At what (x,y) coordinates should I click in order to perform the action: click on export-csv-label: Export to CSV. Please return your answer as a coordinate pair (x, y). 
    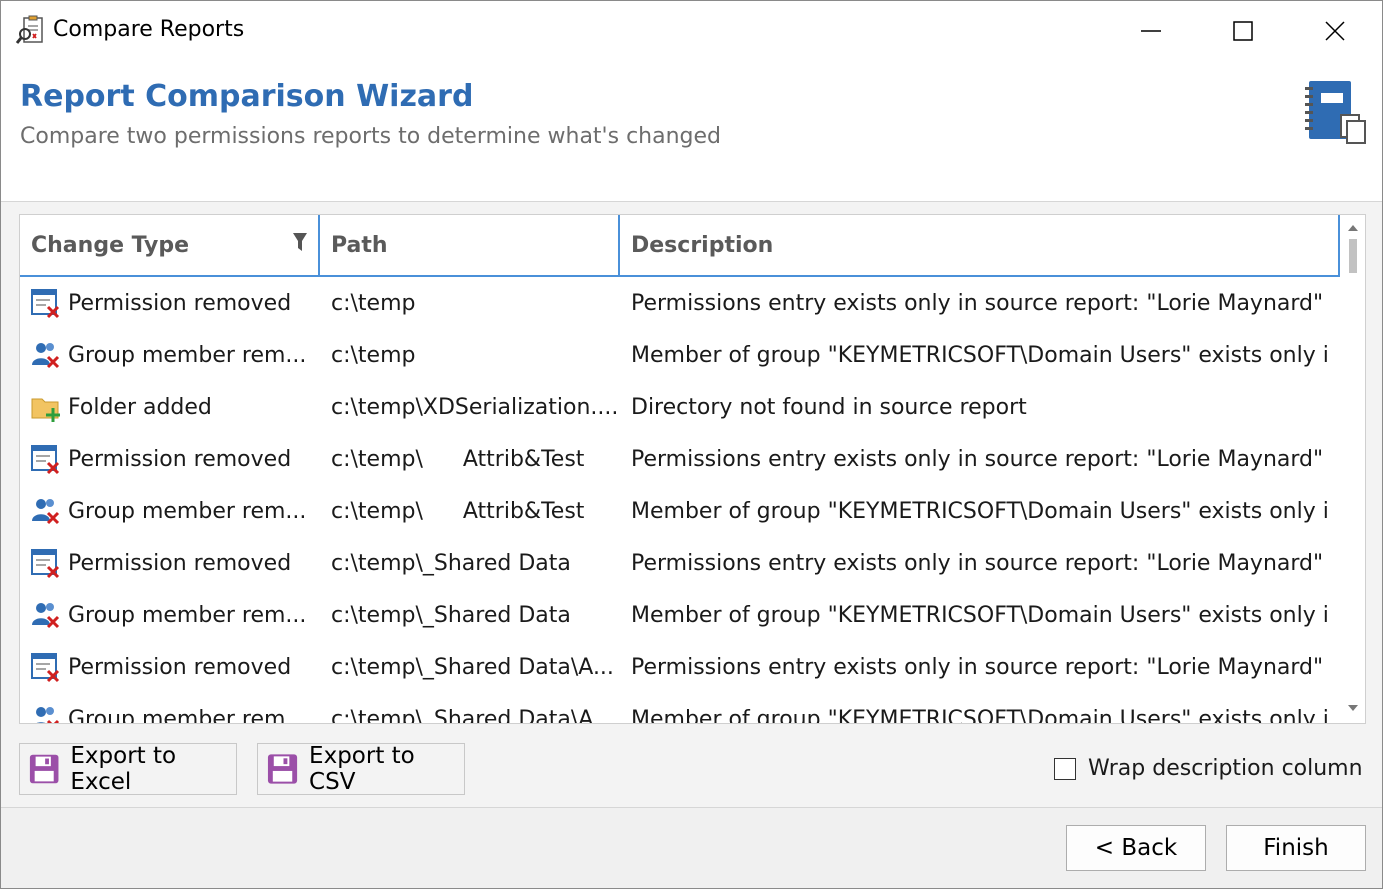
    Looking at the image, I should click on (362, 769).